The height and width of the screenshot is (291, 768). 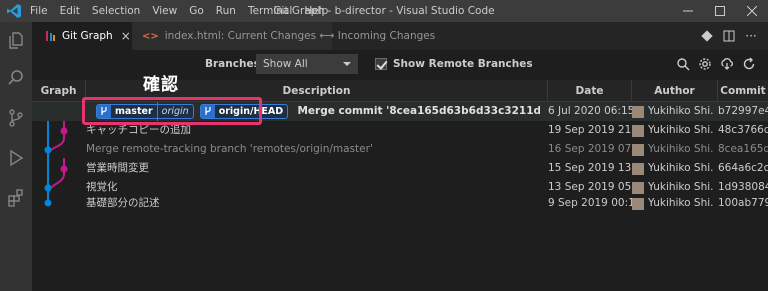 I want to click on menu-run: Run, so click(x=226, y=11).